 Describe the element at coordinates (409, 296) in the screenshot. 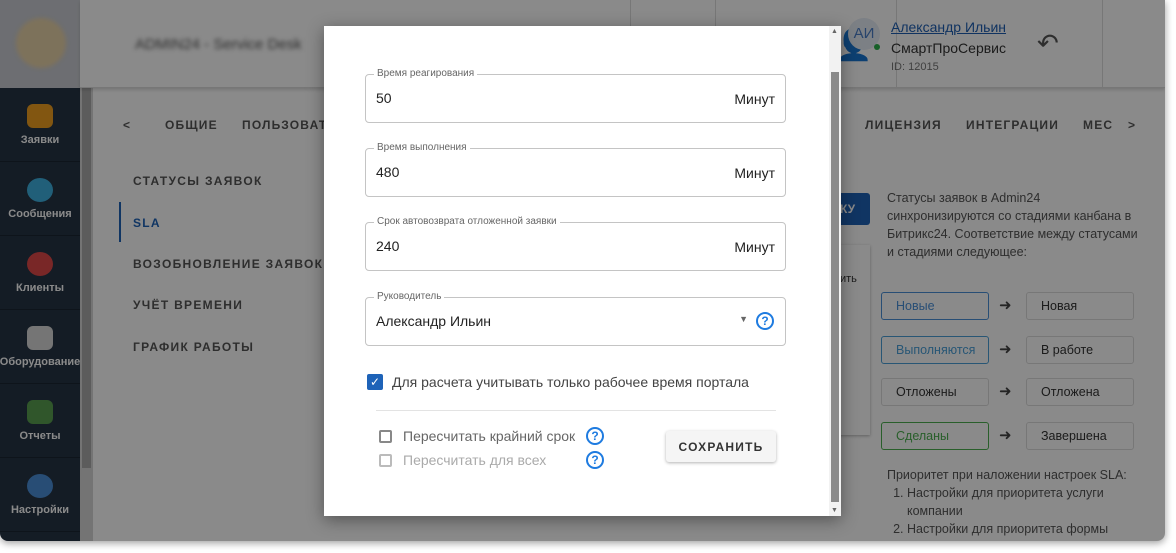

I see `field-label: Руководитель` at that location.